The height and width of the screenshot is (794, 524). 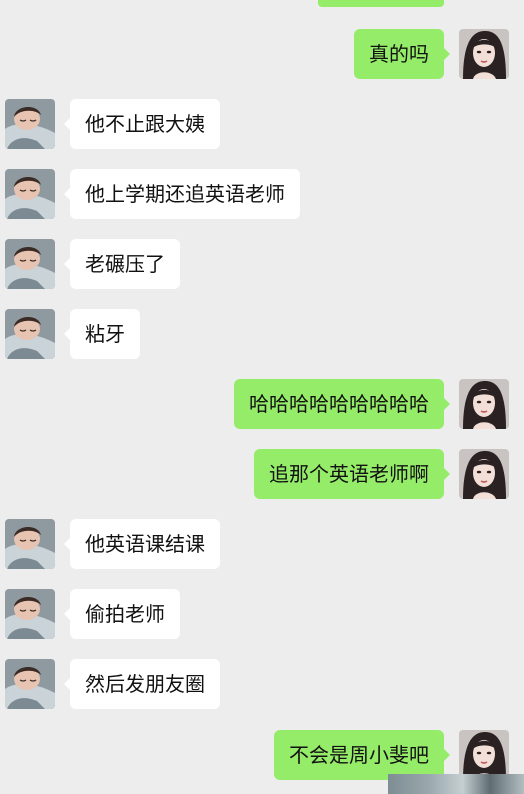 I want to click on message-bubble: 然后发朋友圈, so click(x=142, y=684).